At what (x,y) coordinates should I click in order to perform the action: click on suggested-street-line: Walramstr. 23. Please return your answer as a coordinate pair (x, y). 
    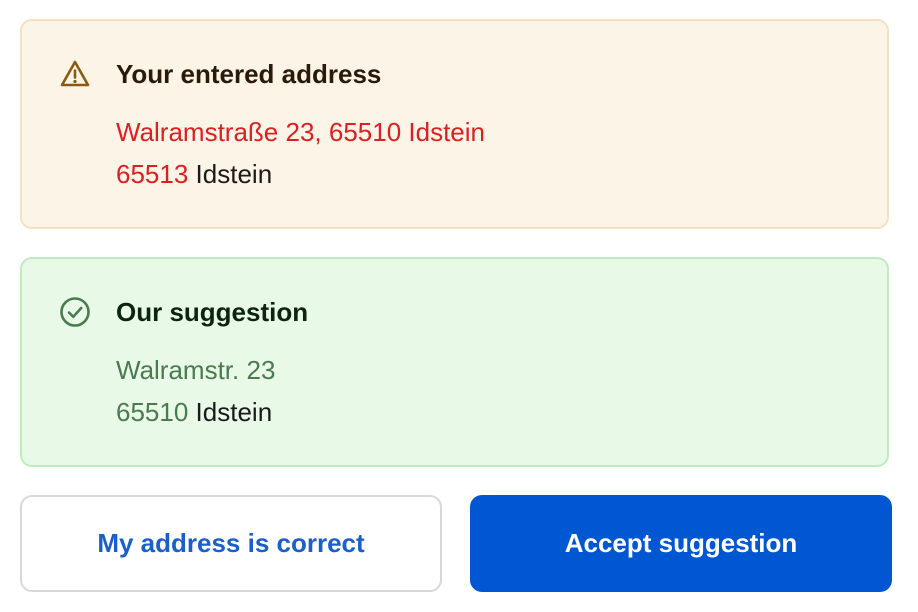
    Looking at the image, I should click on (195, 370).